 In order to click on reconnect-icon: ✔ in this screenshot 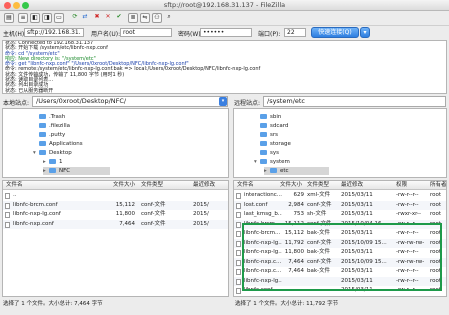, I will do `click(119, 18)`.